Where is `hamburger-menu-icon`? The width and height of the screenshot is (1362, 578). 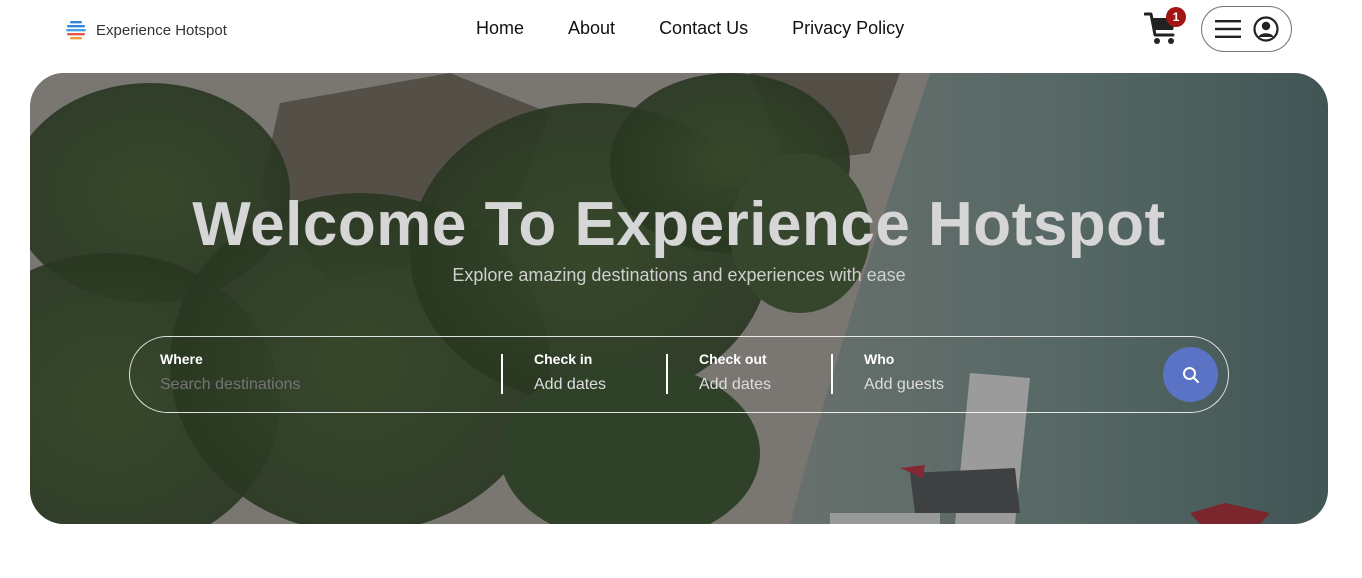
hamburger-menu-icon is located at coordinates (1227, 29).